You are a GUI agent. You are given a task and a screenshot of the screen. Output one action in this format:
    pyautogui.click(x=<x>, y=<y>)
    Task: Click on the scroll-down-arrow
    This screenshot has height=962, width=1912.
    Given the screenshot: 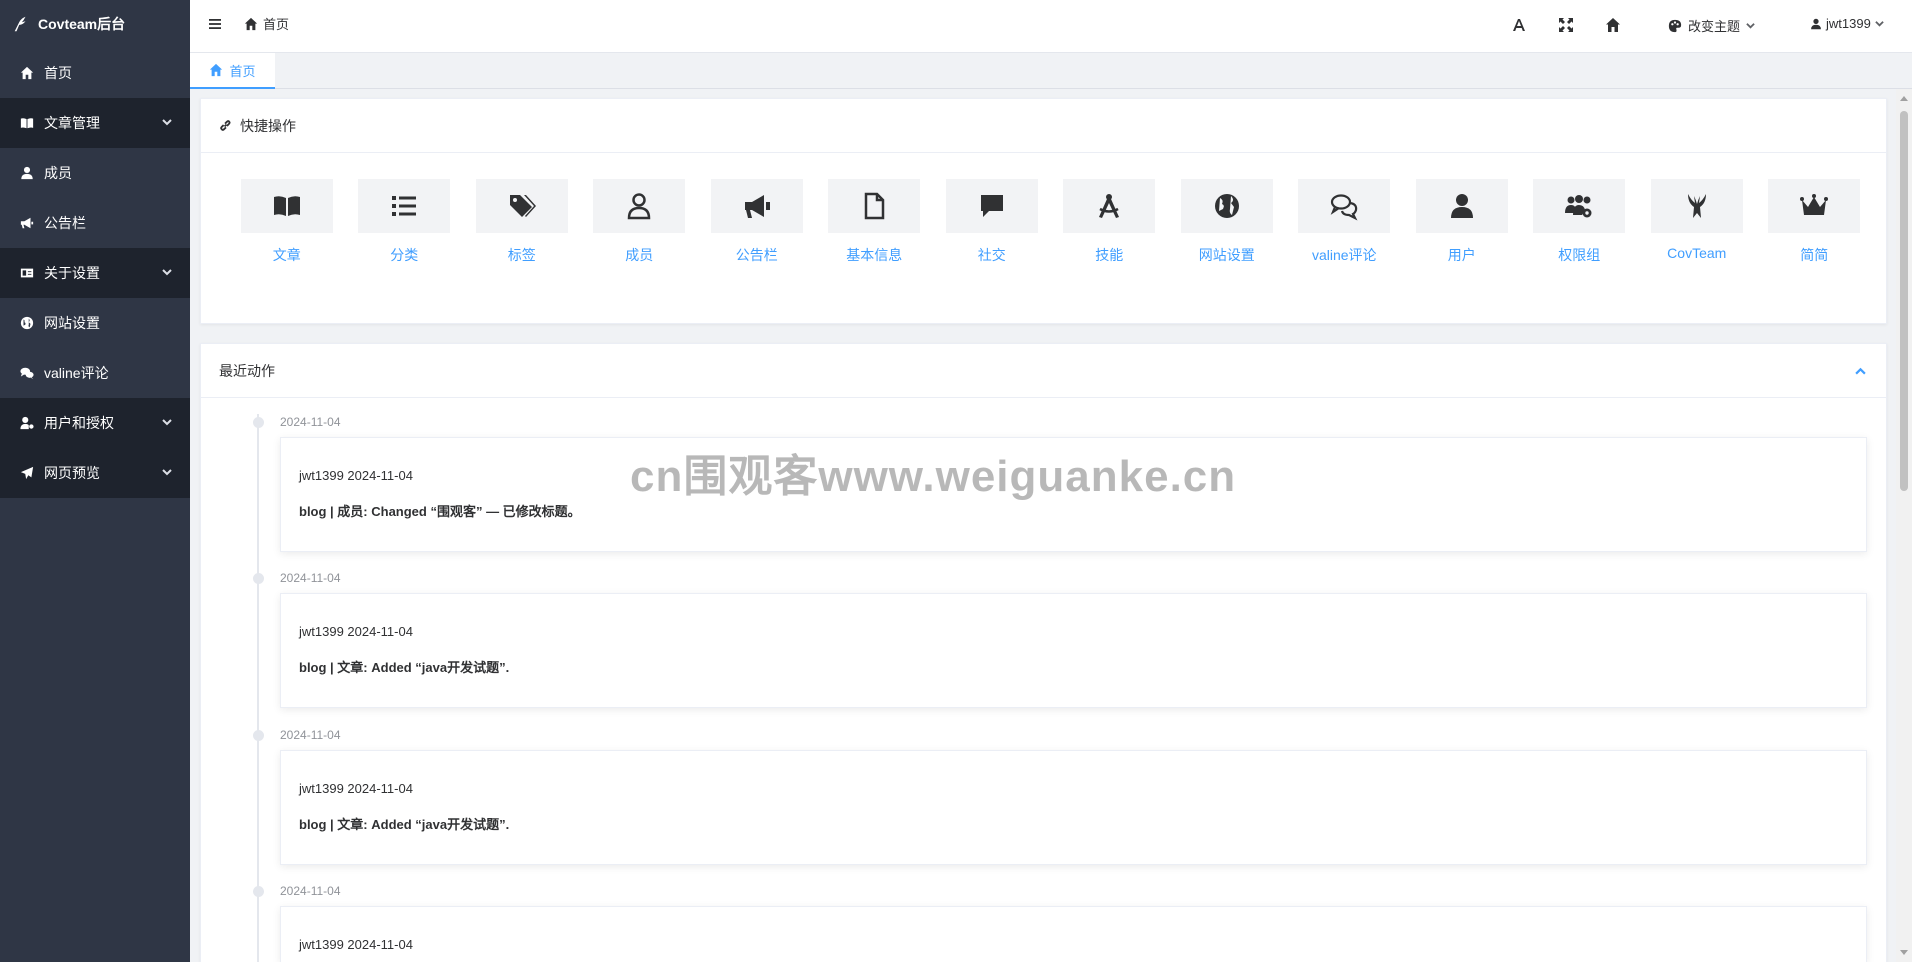 What is the action you would take?
    pyautogui.click(x=1904, y=952)
    